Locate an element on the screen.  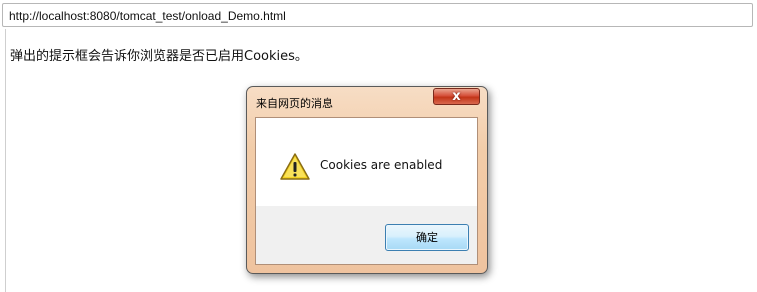
dialog-body: Cookies are enabled 确定 is located at coordinates (366, 191).